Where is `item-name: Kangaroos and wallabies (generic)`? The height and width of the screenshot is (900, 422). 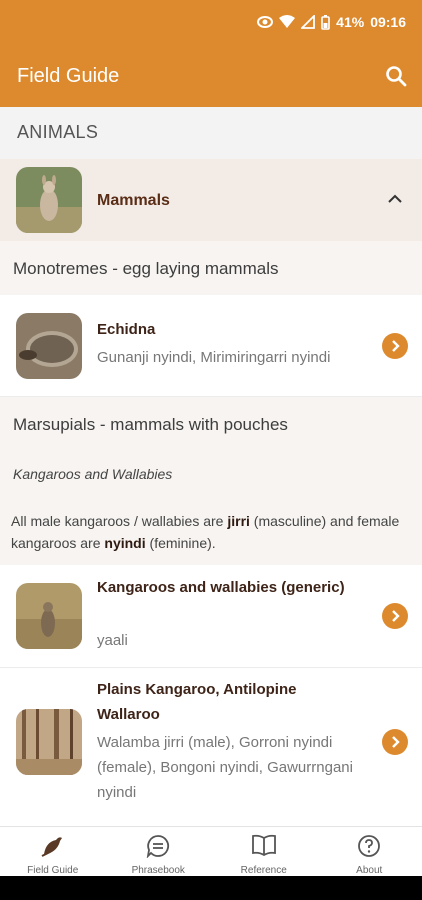
item-name: Kangaroos and wallabies (generic) is located at coordinates (221, 587).